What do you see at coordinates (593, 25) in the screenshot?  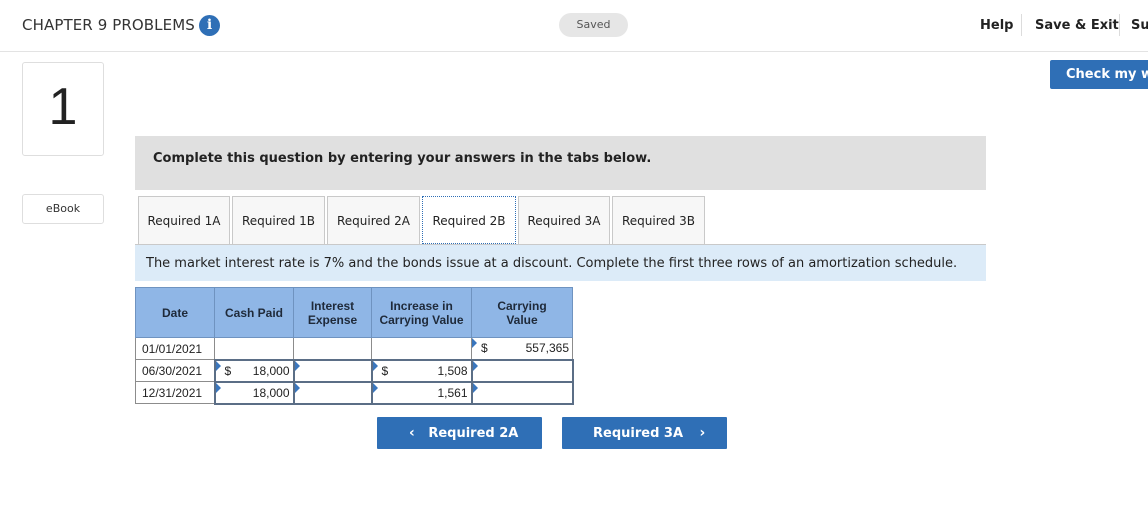 I see `saved-status-badge: Saved` at bounding box center [593, 25].